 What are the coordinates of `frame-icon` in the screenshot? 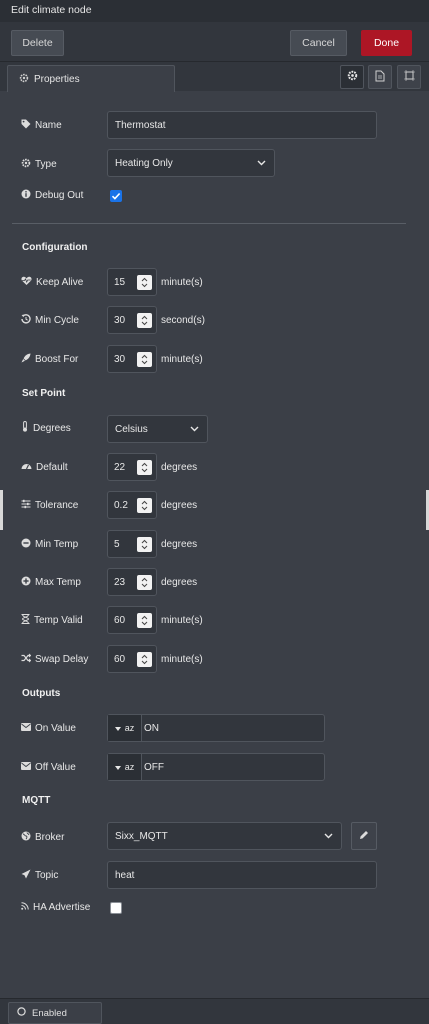 It's located at (409, 77).